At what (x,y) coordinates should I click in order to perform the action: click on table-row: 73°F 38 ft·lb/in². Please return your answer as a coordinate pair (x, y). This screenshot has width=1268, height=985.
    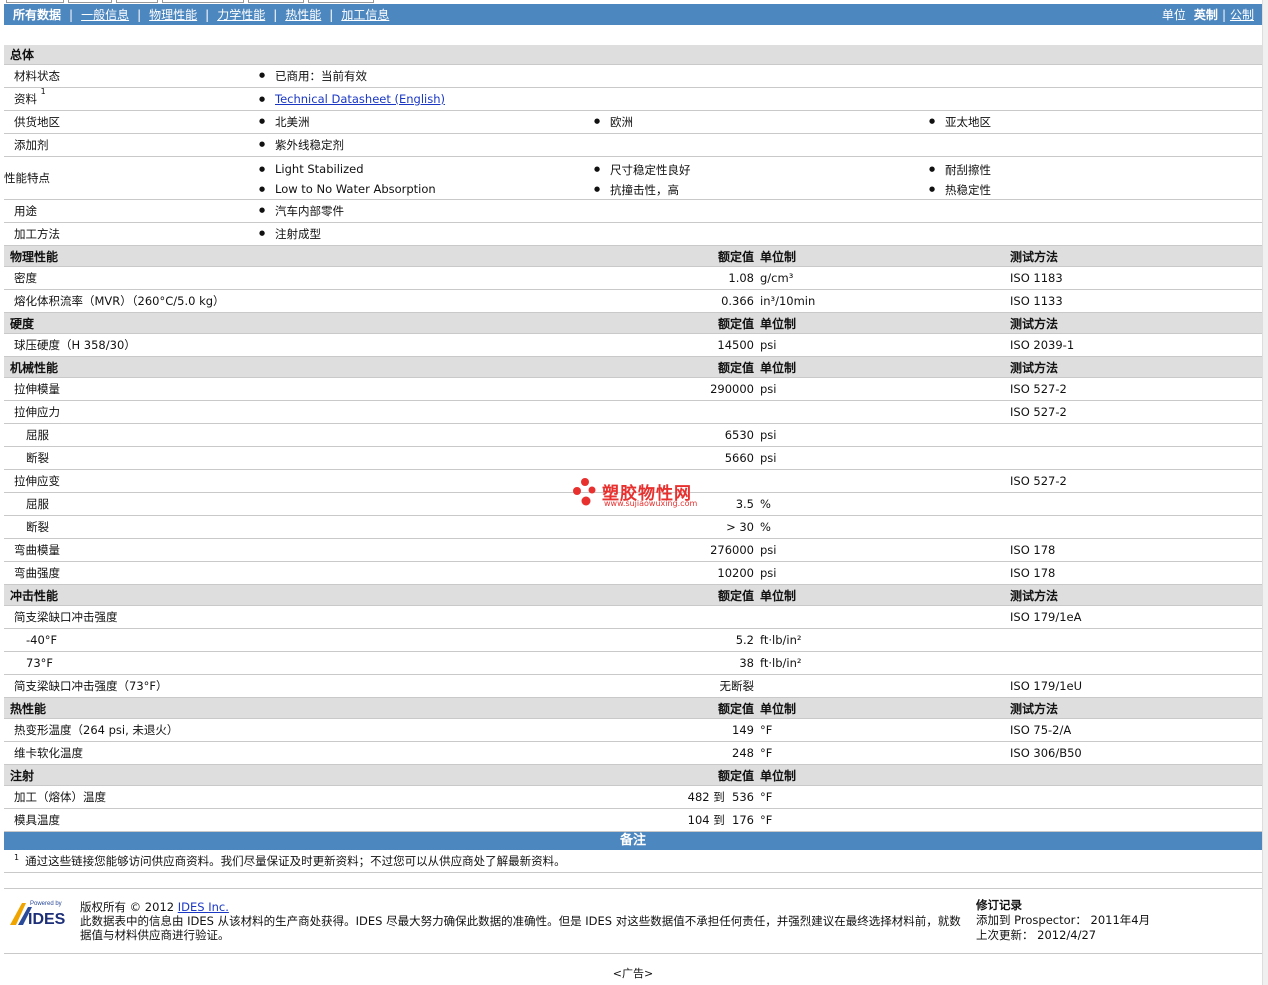
    Looking at the image, I should click on (633, 663).